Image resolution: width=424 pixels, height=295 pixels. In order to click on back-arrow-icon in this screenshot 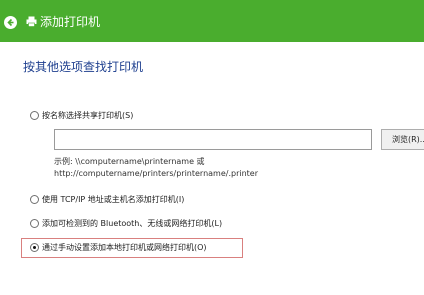, I will do `click(10, 22)`.